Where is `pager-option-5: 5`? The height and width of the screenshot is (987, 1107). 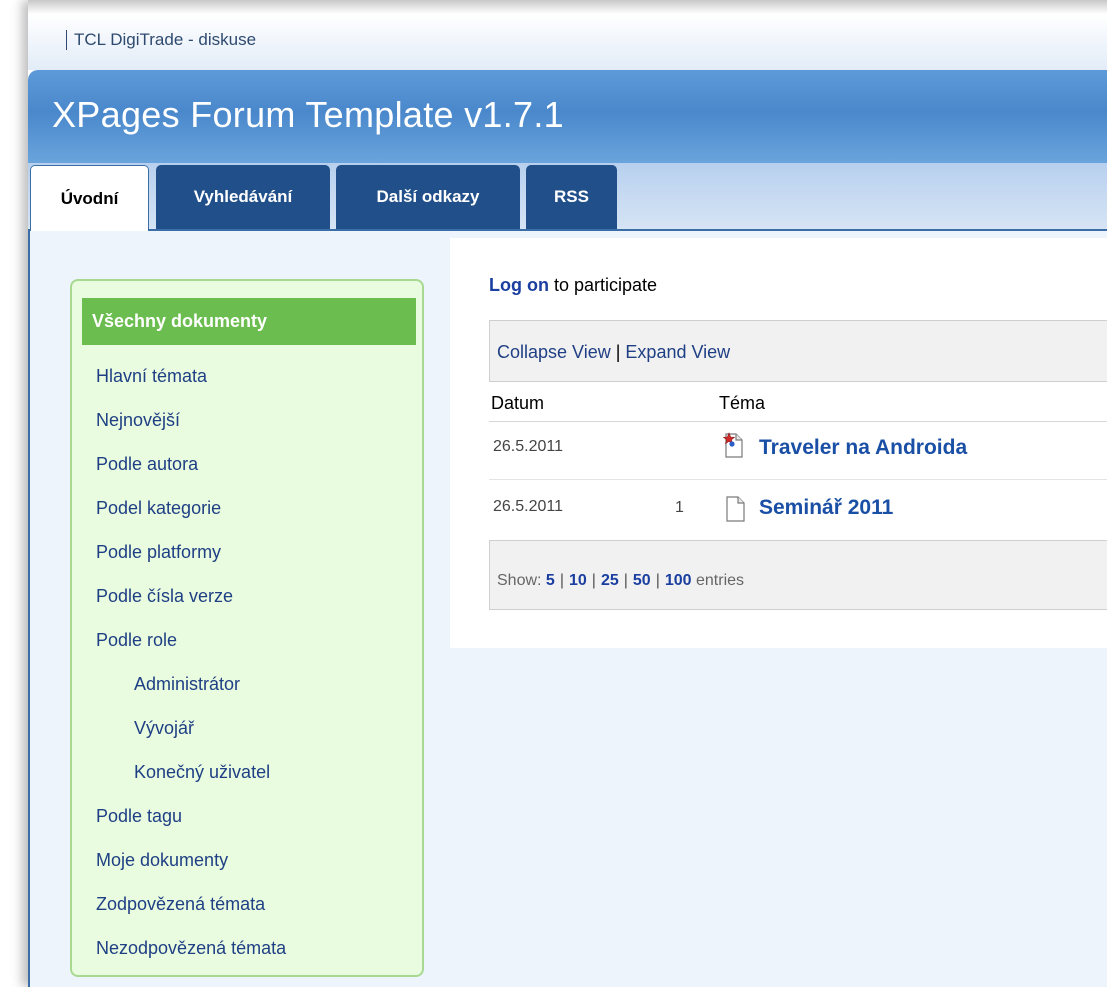
pager-option-5: 5 is located at coordinates (550, 580).